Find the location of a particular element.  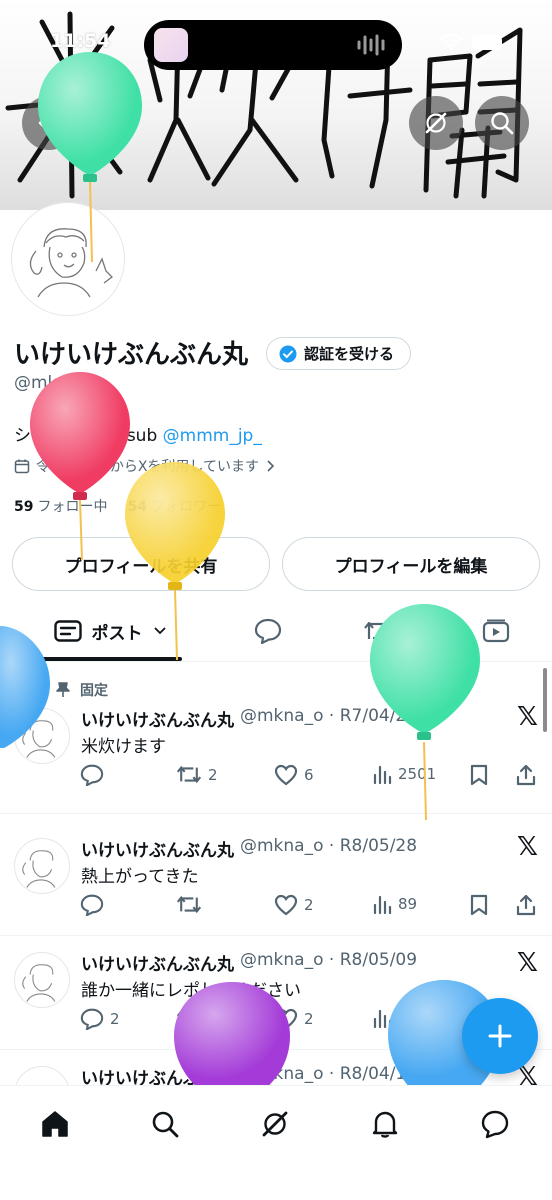

post-header: いけいけぶんぶん丸 @mkna_o · R7/04/26 is located at coordinates (249, 718).